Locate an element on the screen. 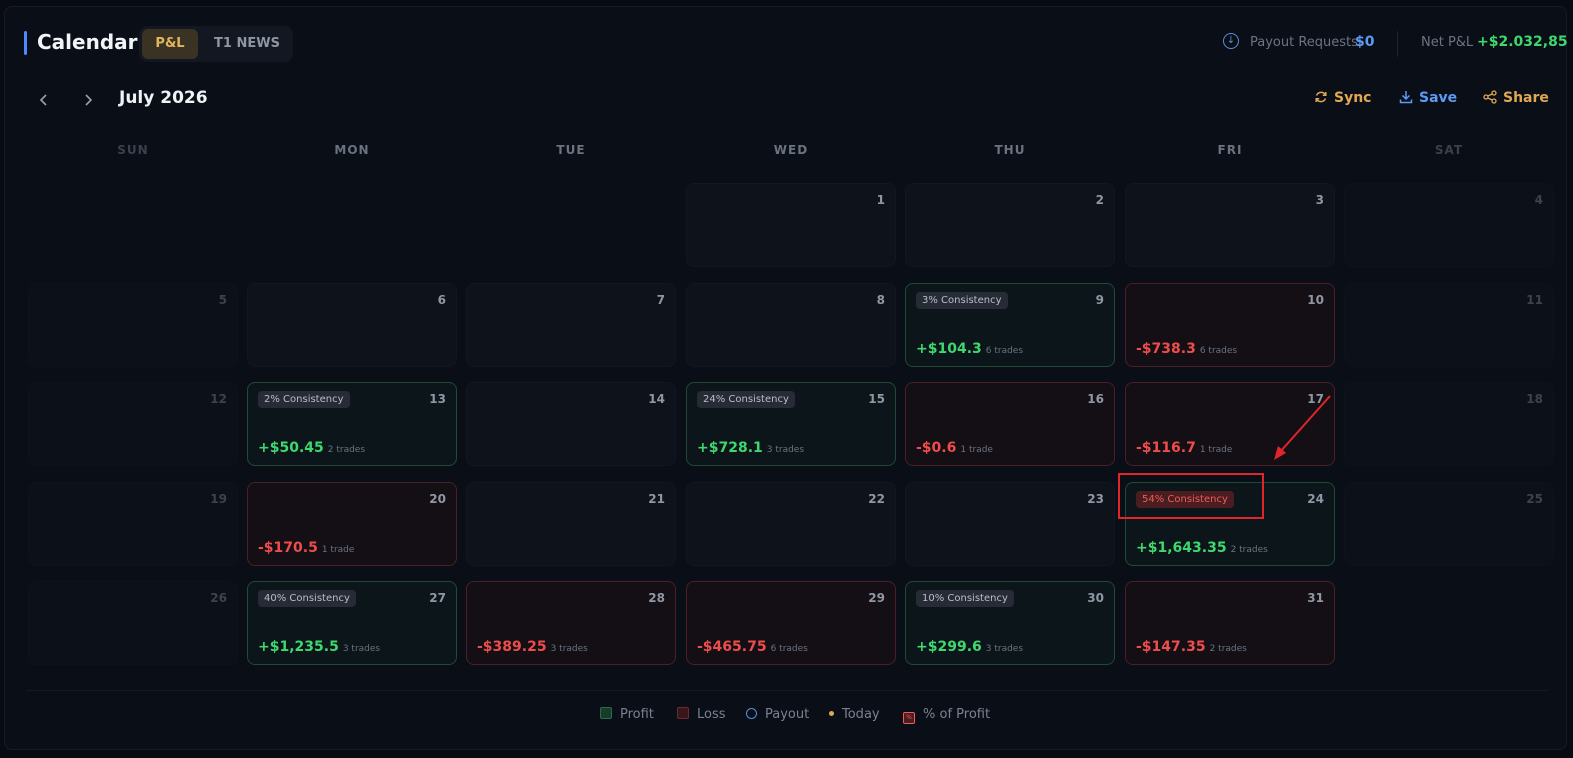 The height and width of the screenshot is (758, 1573). day-number: 2 is located at coordinates (1099, 200).